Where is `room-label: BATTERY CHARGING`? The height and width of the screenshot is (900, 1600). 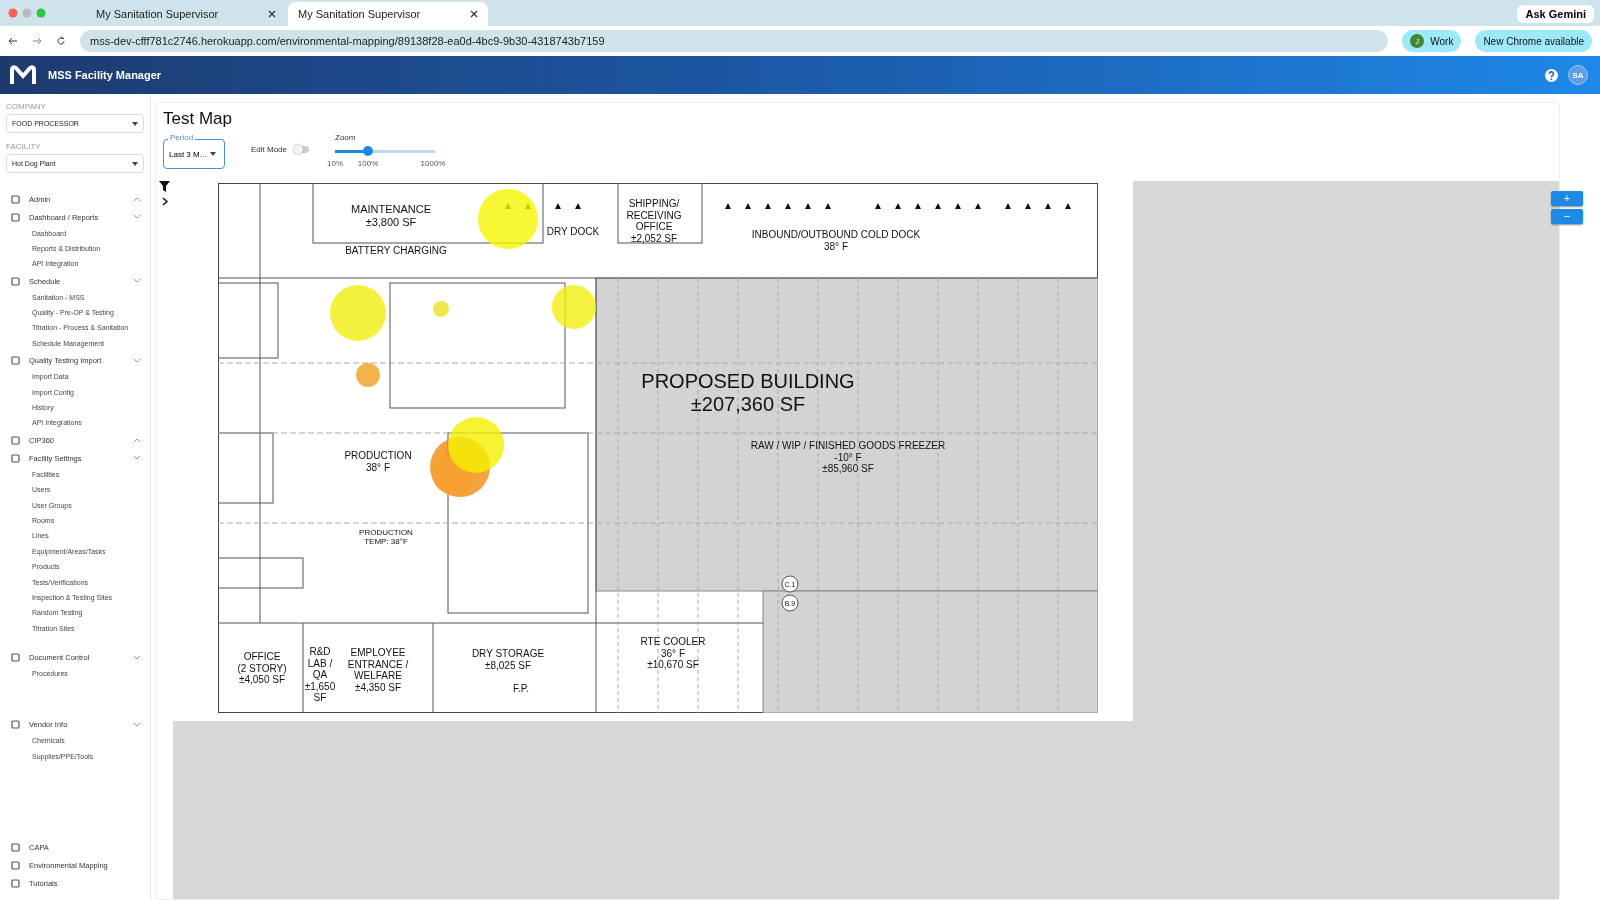
room-label: BATTERY CHARGING is located at coordinates (396, 250).